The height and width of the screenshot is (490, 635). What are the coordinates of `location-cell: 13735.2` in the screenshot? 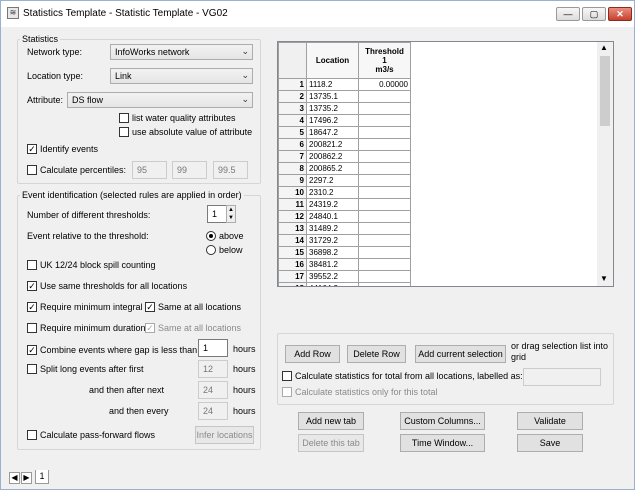 It's located at (332, 108).